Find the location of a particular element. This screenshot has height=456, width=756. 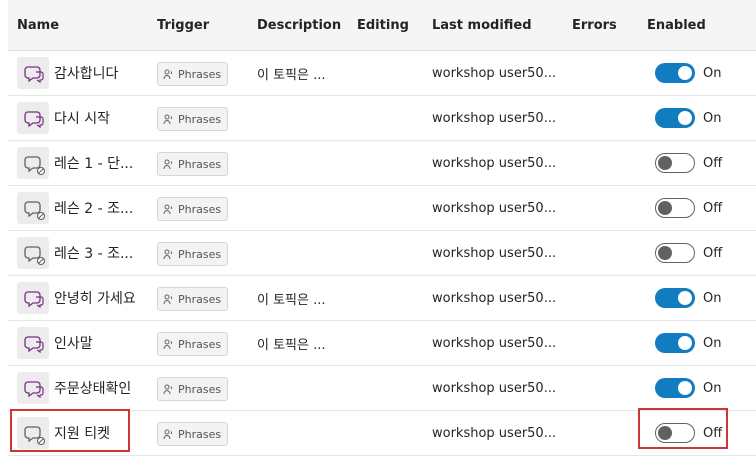

topic-name-link: 인사말 is located at coordinates (73, 343).